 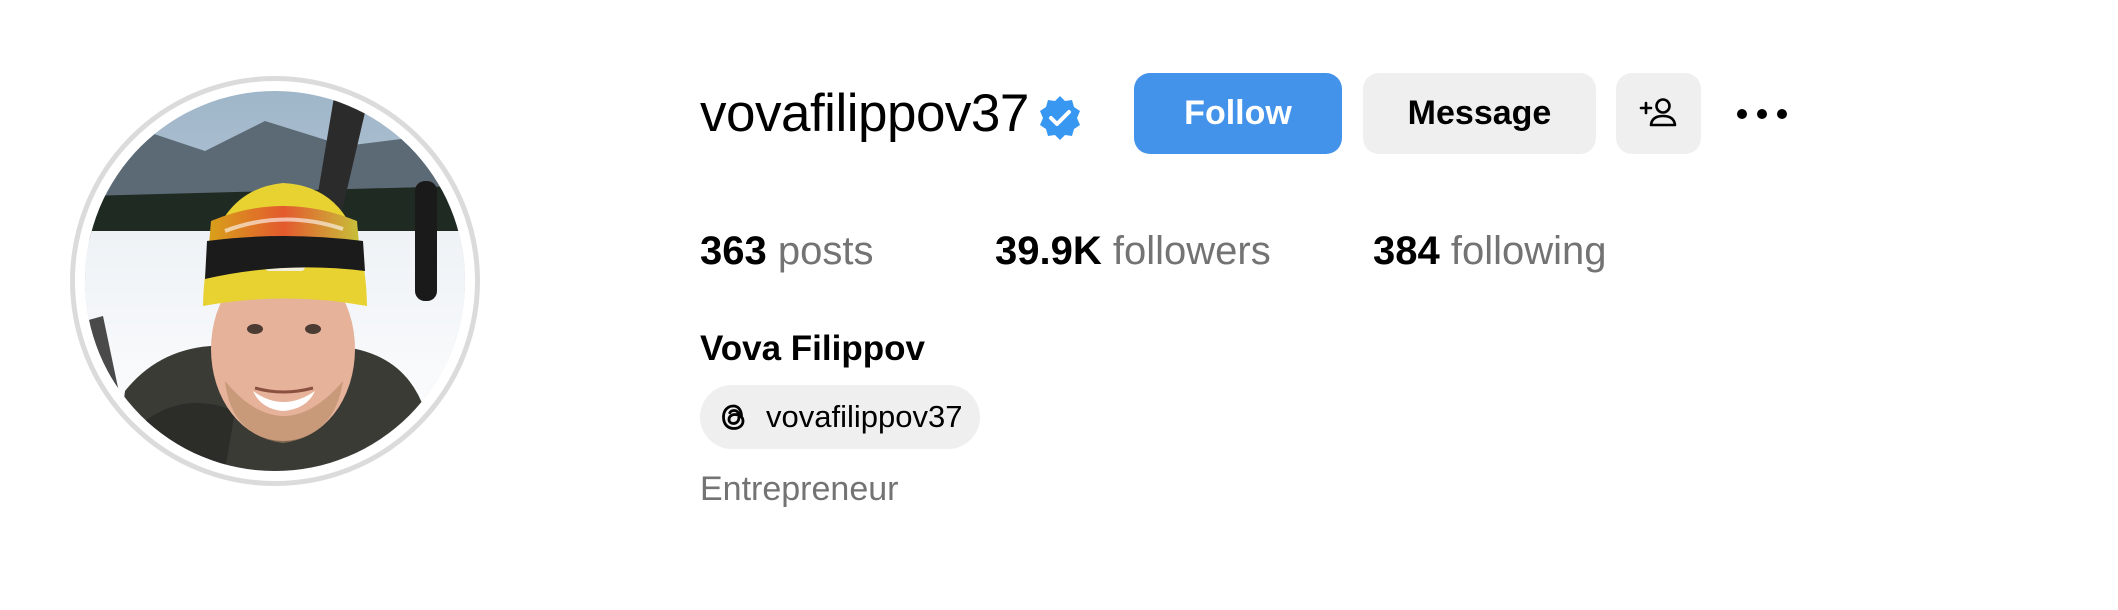 I want to click on more-options-icon, so click(x=1762, y=113).